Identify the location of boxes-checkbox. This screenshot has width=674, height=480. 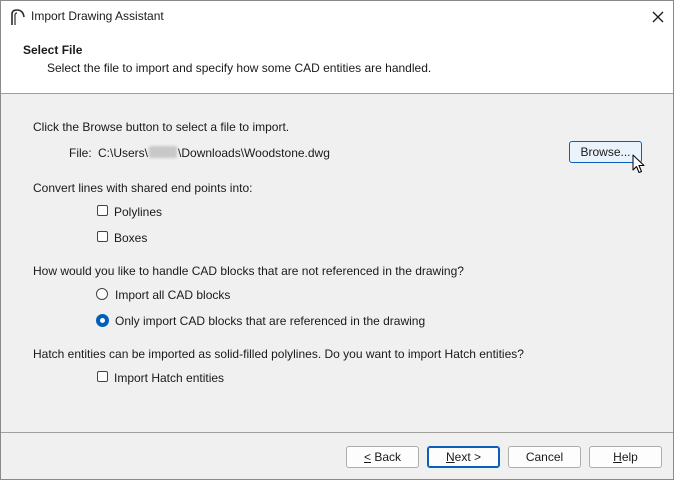
(102, 236).